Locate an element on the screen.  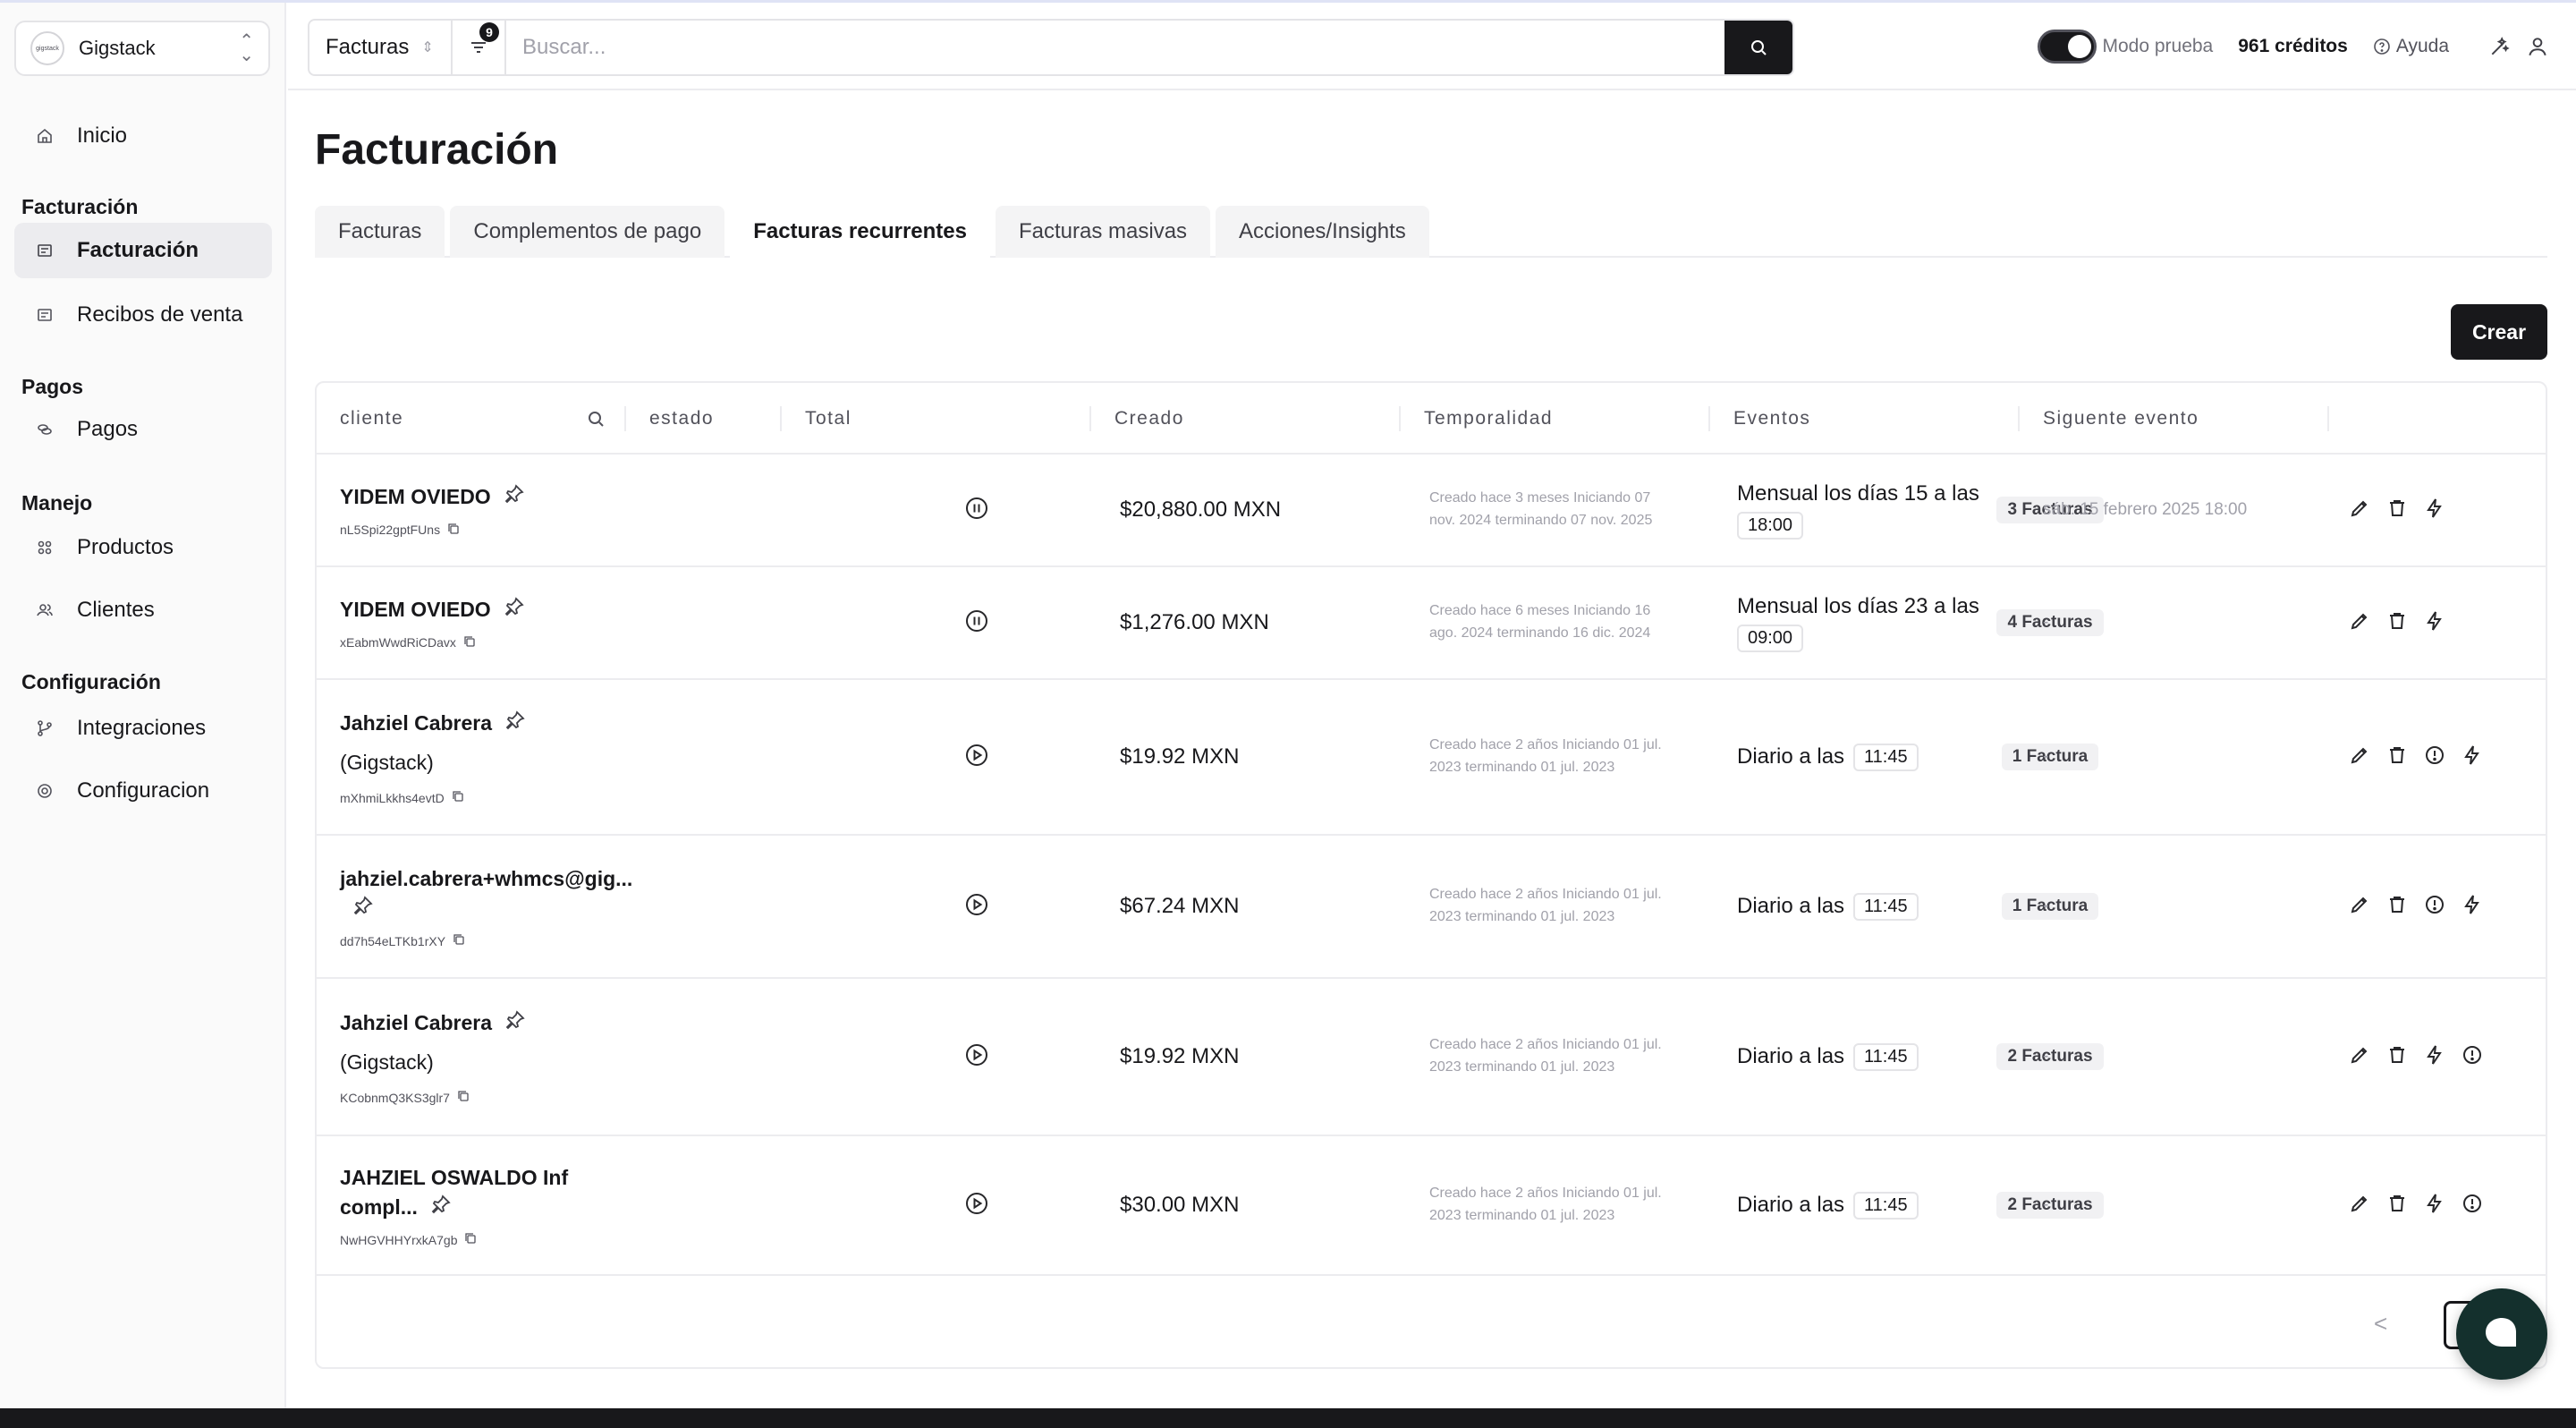
chat-launcher-button is located at coordinates (2501, 1334).